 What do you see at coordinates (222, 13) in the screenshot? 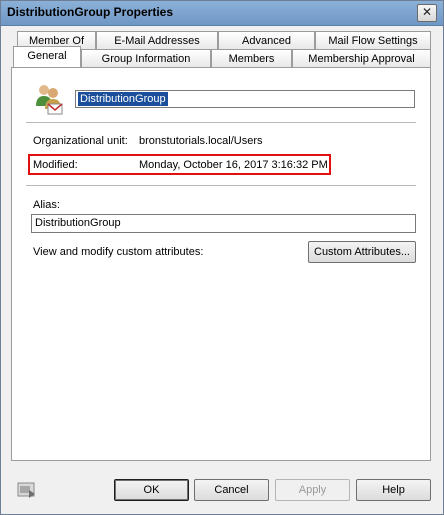
I see `title-bar: DistributionGroup Properties ✕` at bounding box center [222, 13].